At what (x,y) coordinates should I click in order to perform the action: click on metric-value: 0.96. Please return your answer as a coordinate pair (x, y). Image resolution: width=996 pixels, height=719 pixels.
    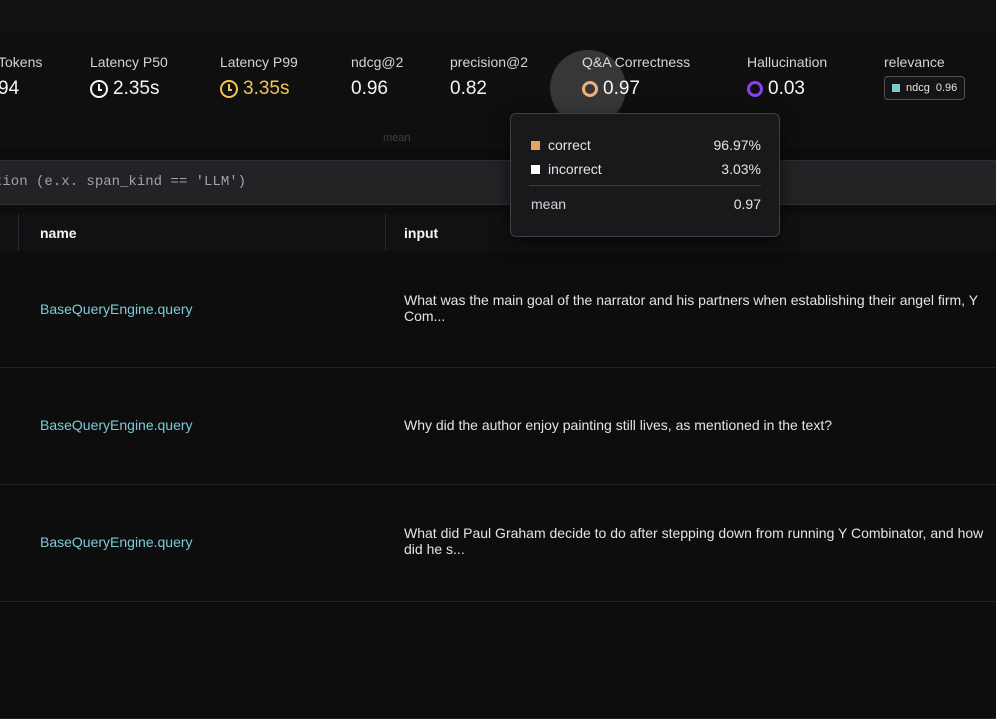
    Looking at the image, I should click on (377, 89).